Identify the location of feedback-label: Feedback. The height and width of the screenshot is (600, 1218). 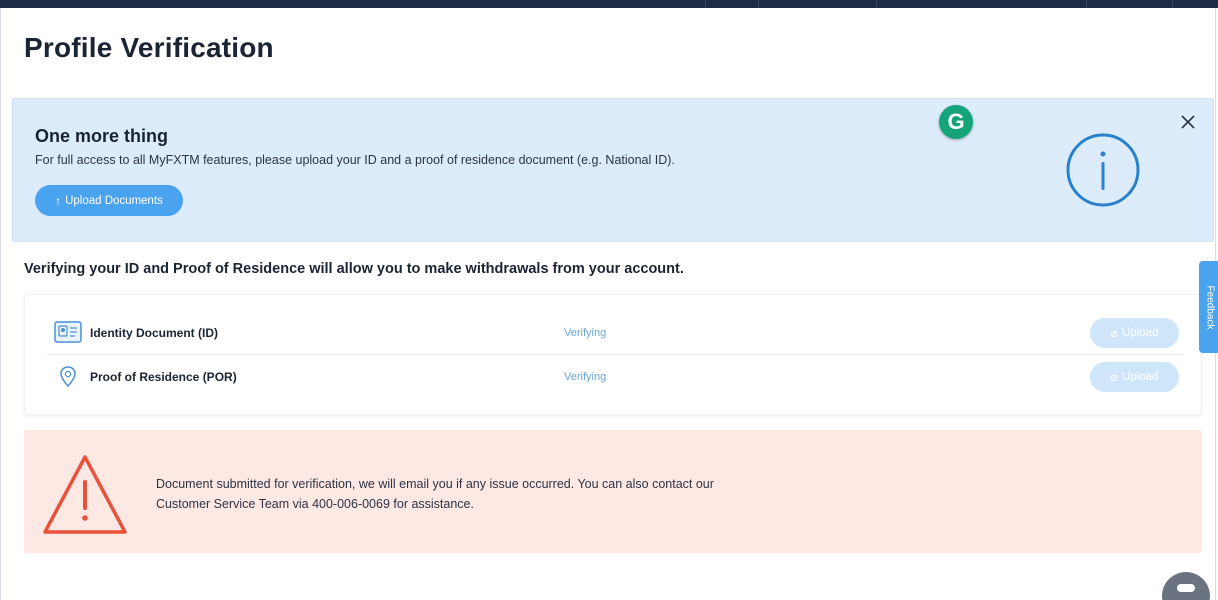
(1210, 307).